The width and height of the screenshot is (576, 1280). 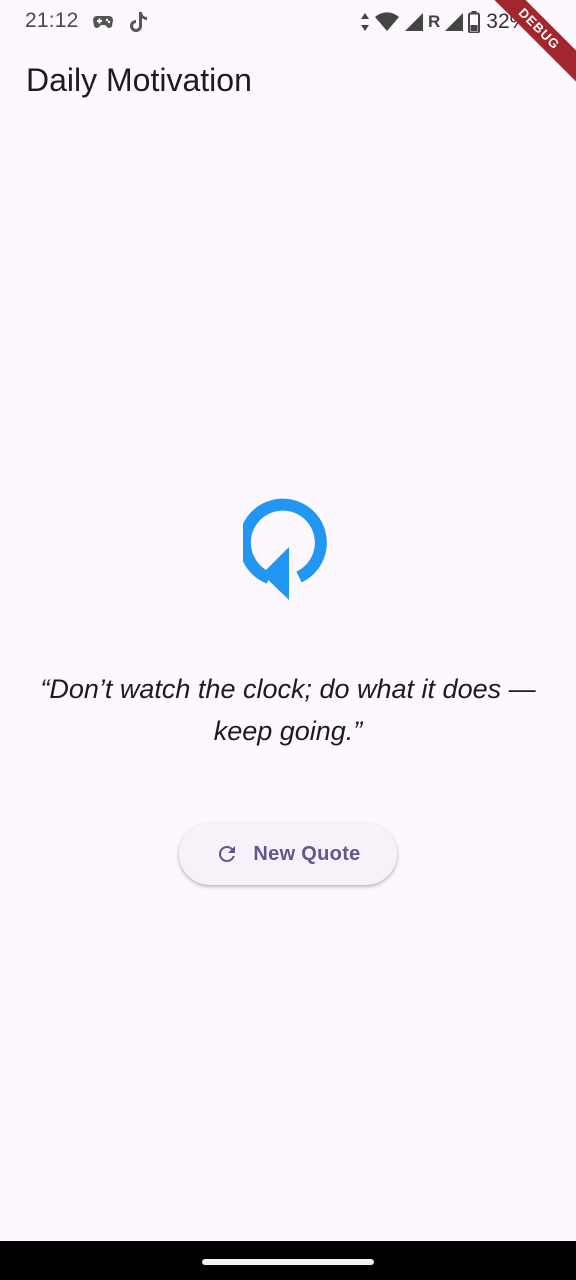 I want to click on navigation-bar, so click(x=288, y=1260).